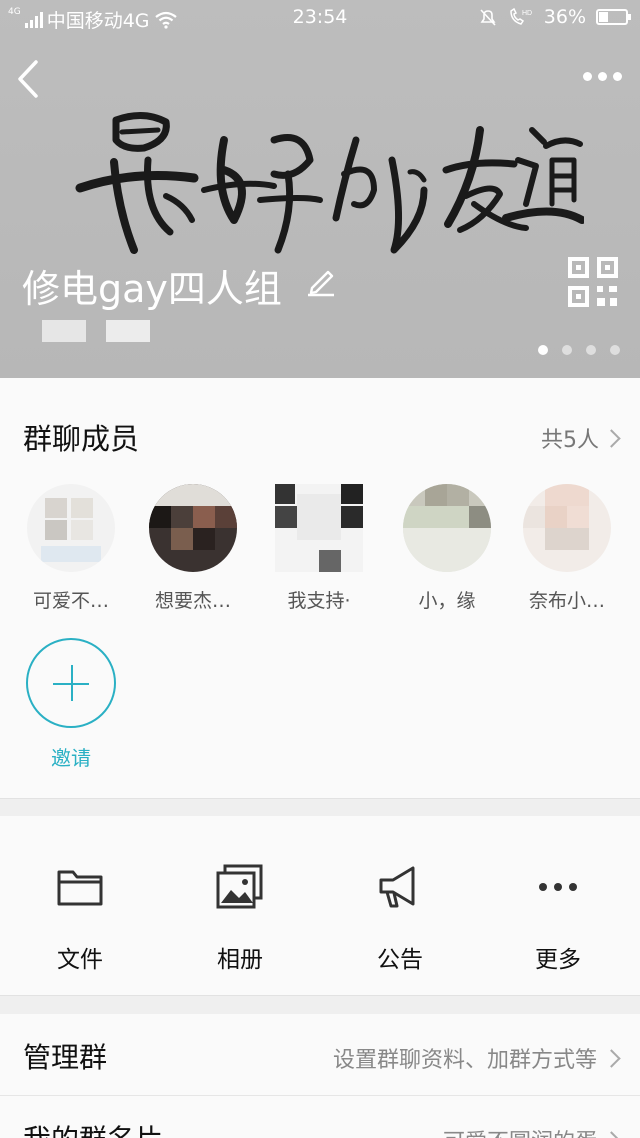  Describe the element at coordinates (579, 350) in the screenshot. I see `cover-page-indicator` at that location.